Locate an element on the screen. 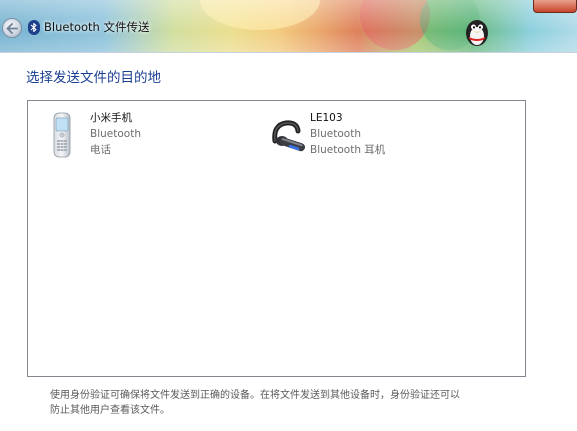 The image size is (577, 431). window-title: Bluetooth 文件传送 is located at coordinates (97, 27).